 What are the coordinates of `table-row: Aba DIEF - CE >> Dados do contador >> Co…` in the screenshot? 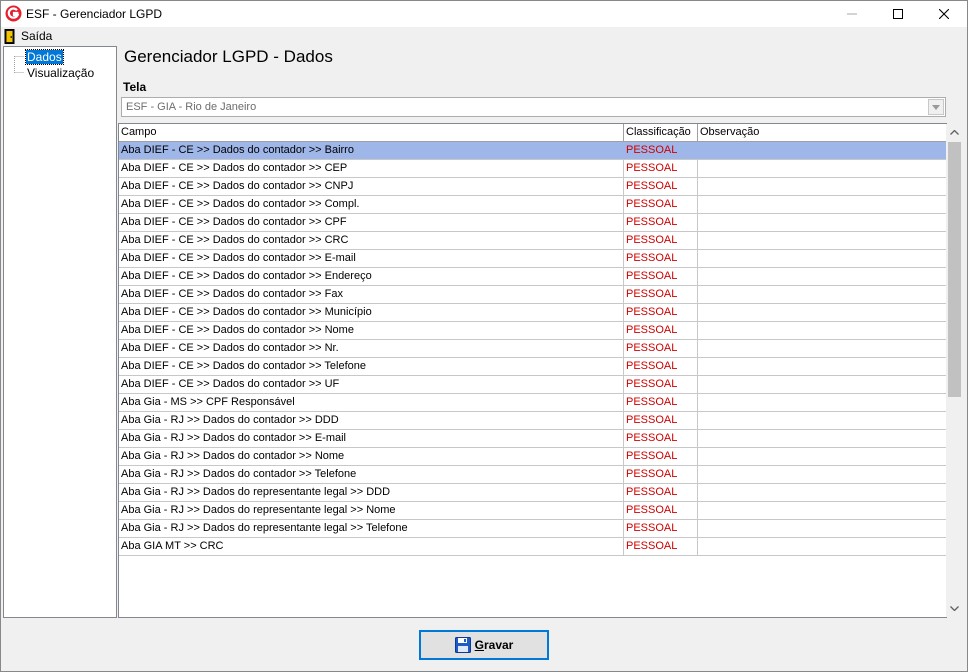 It's located at (532, 205).